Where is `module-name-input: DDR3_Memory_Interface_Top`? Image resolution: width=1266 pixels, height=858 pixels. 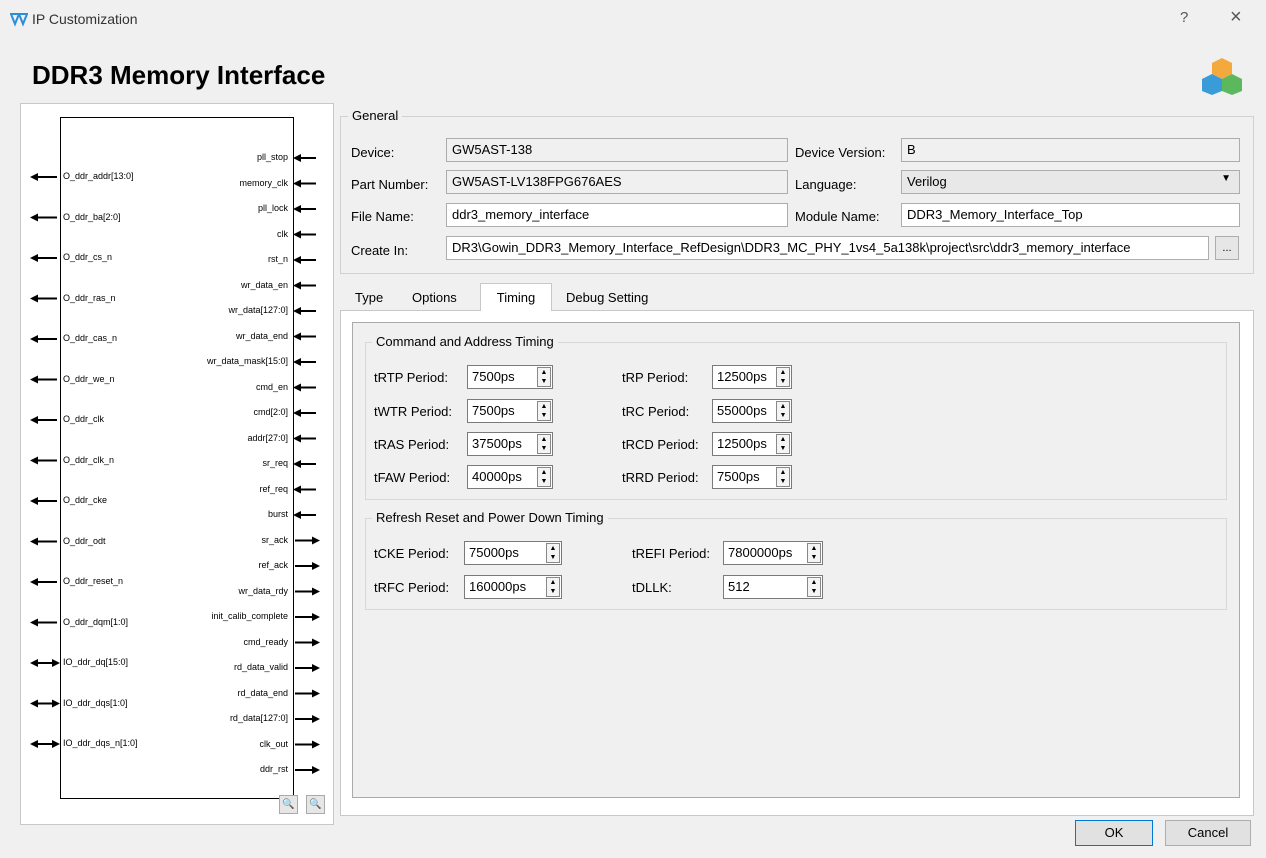
module-name-input: DDR3_Memory_Interface_Top is located at coordinates (1070, 215).